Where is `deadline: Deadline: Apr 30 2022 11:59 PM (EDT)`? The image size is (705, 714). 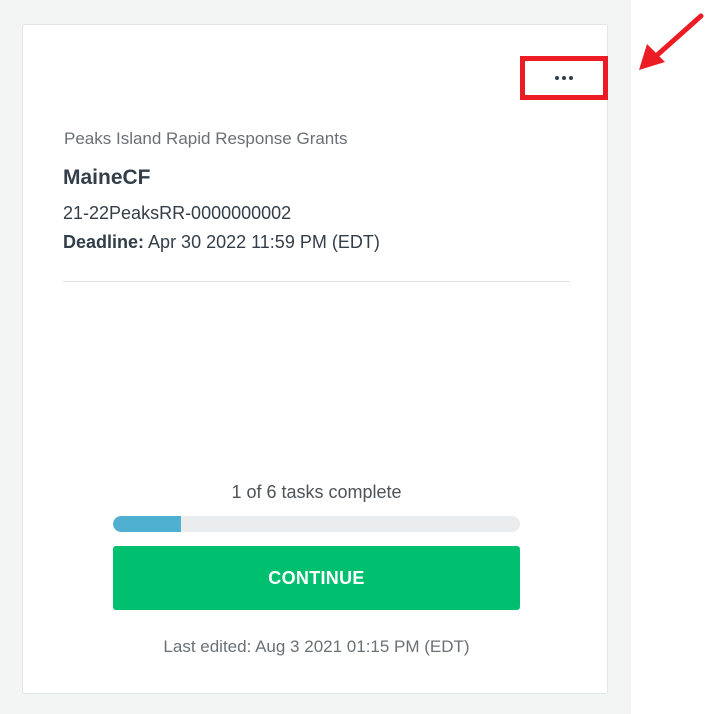 deadline: Deadline: Apr 30 2022 11:59 PM (EDT) is located at coordinates (221, 242).